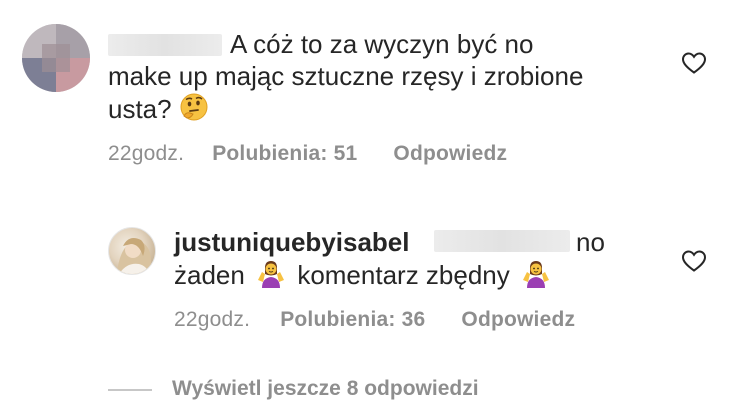 The image size is (750, 414). I want to click on comment-text-cont: make up mając sztuczne rzęsy i zrobione, so click(345, 76).